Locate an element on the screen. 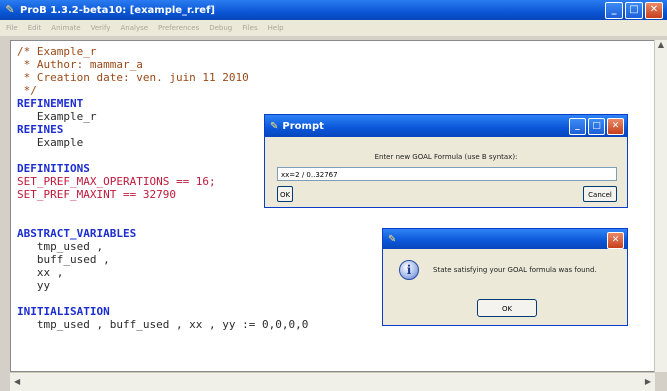 Image resolution: width=667 pixels, height=391 pixels. info-icon: i is located at coordinates (409, 270).